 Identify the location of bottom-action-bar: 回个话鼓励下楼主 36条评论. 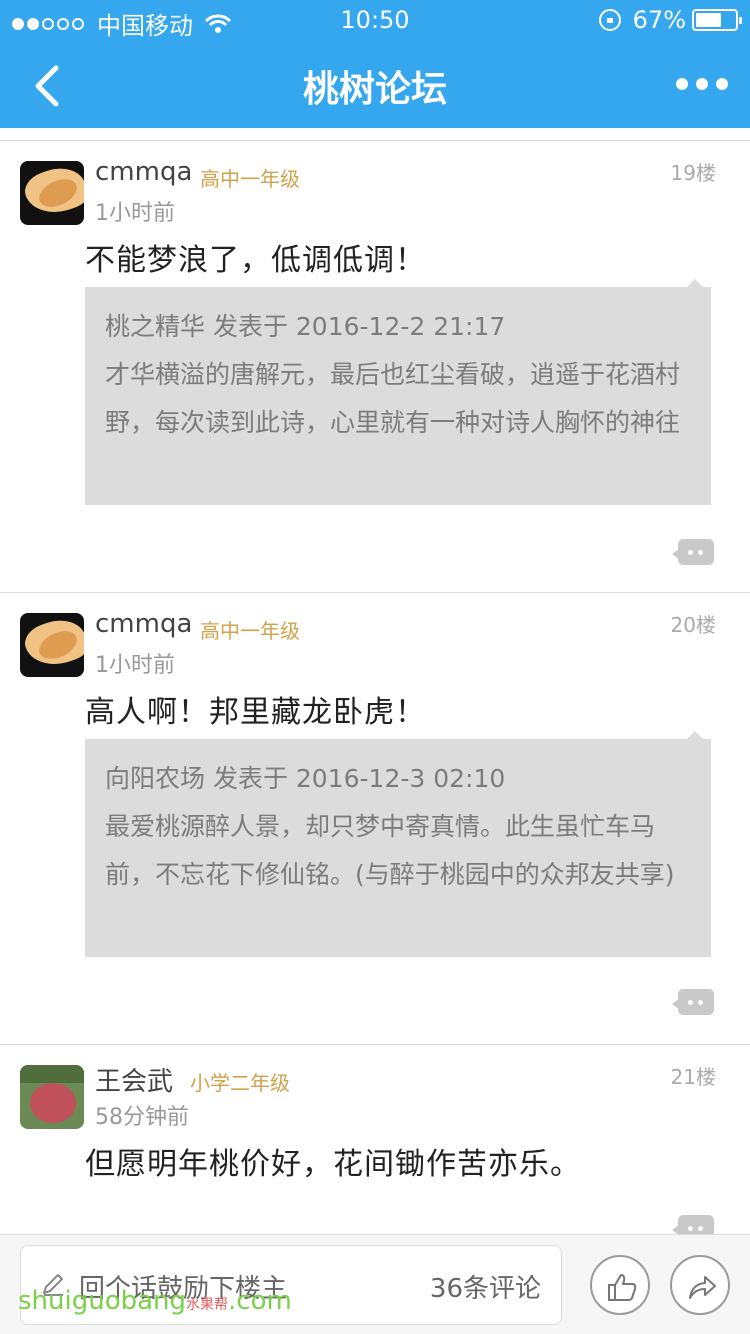
(375, 1284).